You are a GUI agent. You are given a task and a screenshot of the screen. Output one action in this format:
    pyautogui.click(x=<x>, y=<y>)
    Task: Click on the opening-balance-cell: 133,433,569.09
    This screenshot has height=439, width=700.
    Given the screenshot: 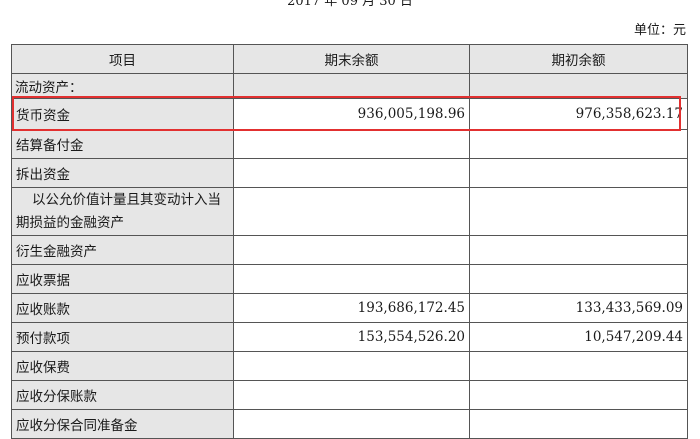 What is the action you would take?
    pyautogui.click(x=578, y=308)
    